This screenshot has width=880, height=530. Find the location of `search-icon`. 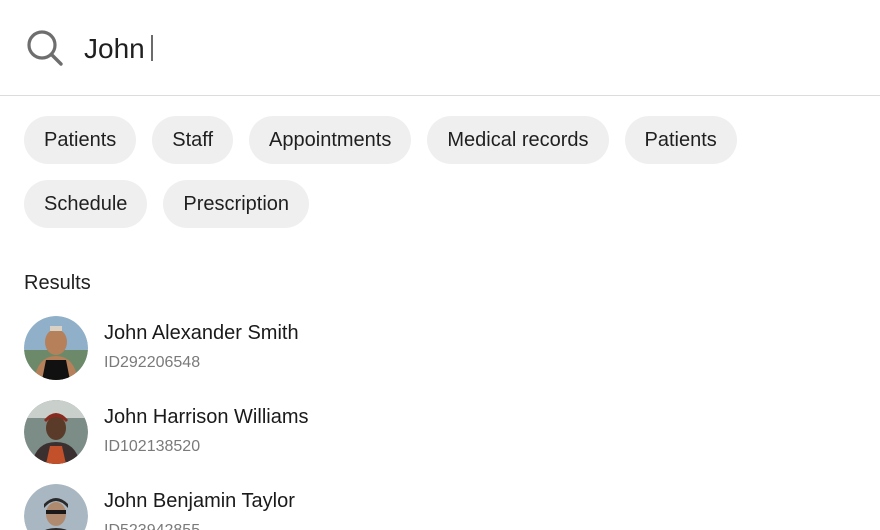

search-icon is located at coordinates (45, 48).